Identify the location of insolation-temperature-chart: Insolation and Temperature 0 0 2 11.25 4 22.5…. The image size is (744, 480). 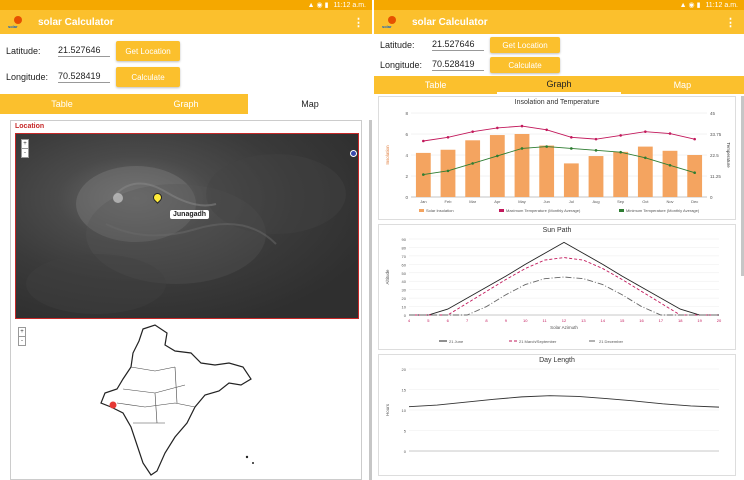
(557, 158).